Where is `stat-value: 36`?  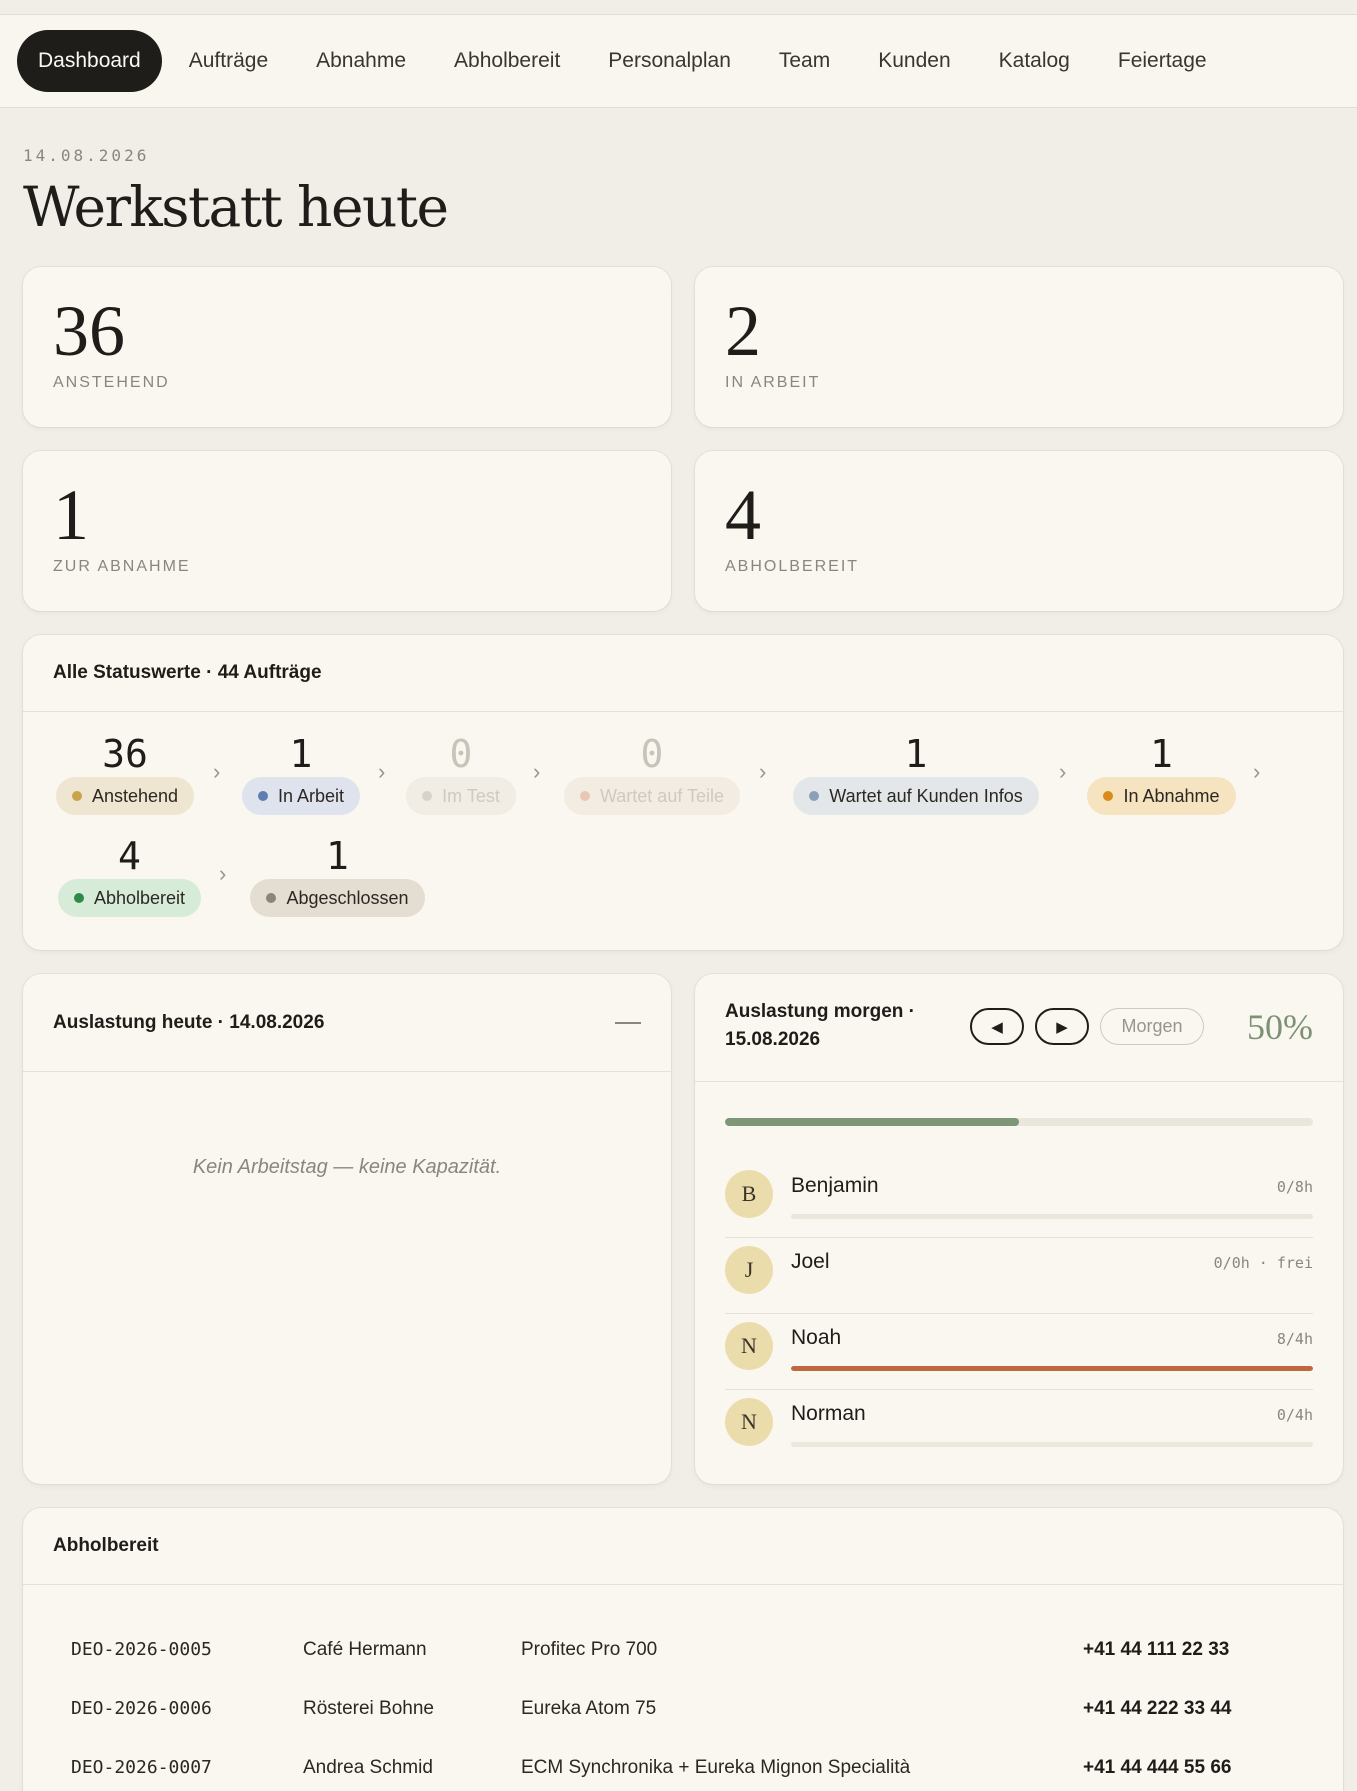
stat-value: 36 is located at coordinates (89, 331).